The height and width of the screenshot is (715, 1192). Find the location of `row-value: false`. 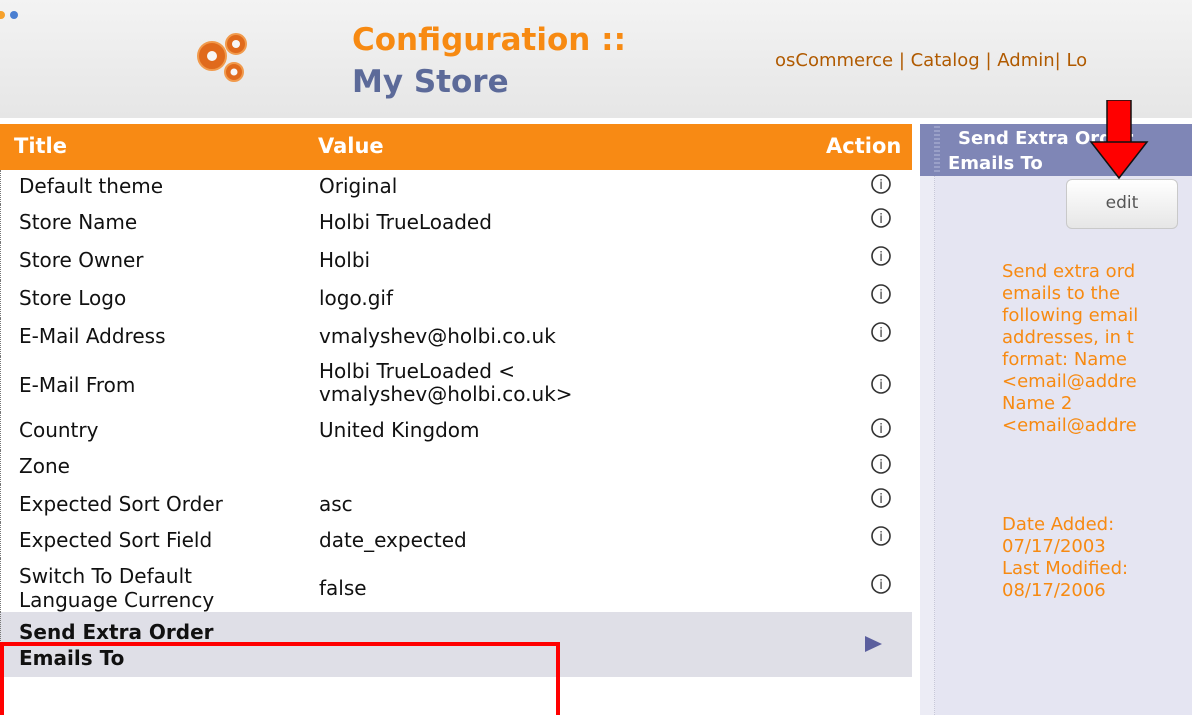

row-value: false is located at coordinates (343, 588).